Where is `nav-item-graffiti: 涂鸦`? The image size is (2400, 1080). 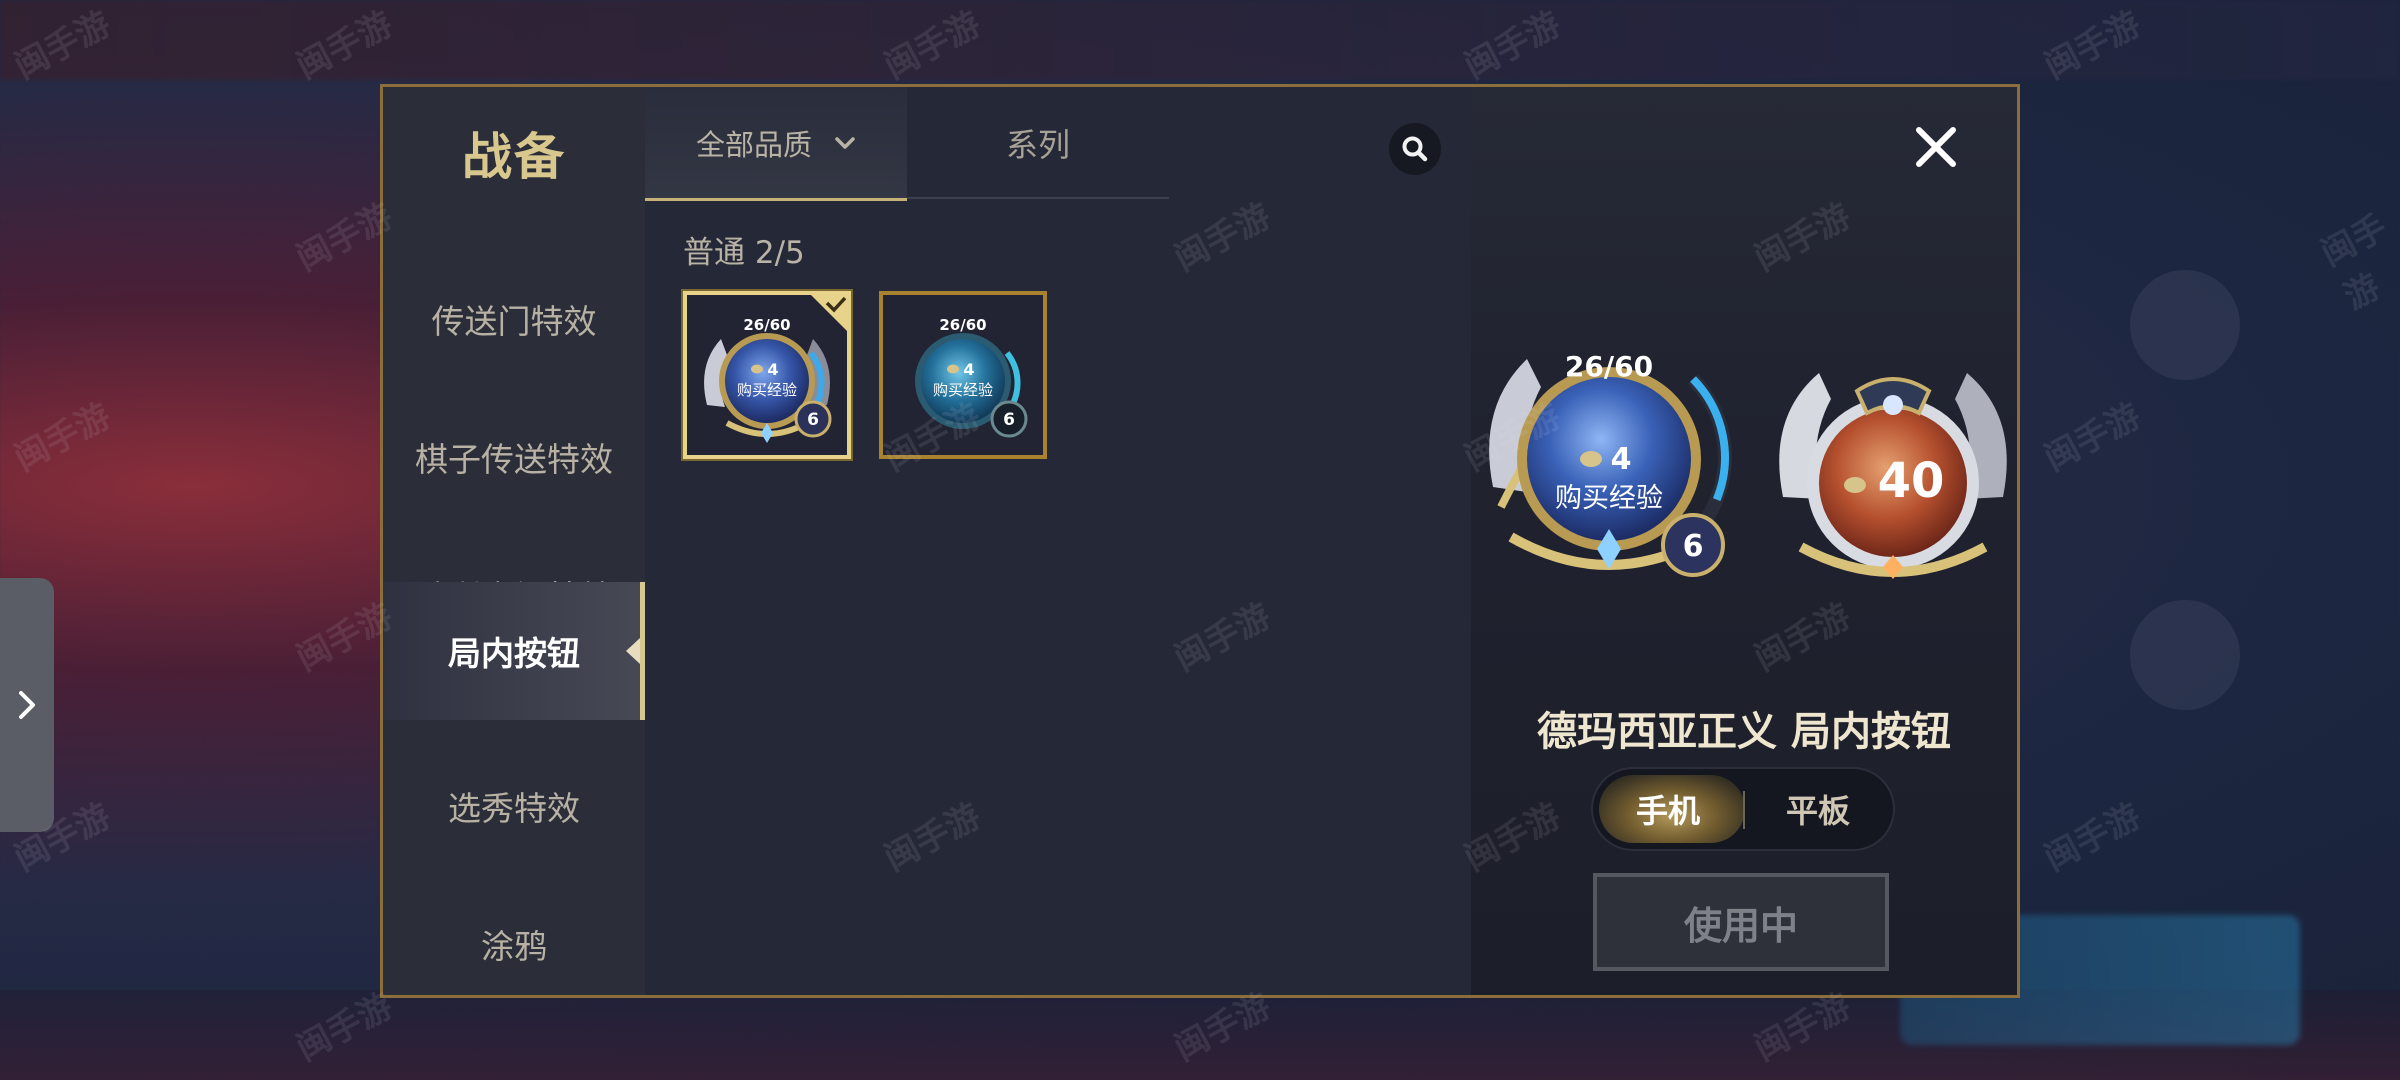
nav-item-graffiti: 涂鸦 is located at coordinates (514, 944).